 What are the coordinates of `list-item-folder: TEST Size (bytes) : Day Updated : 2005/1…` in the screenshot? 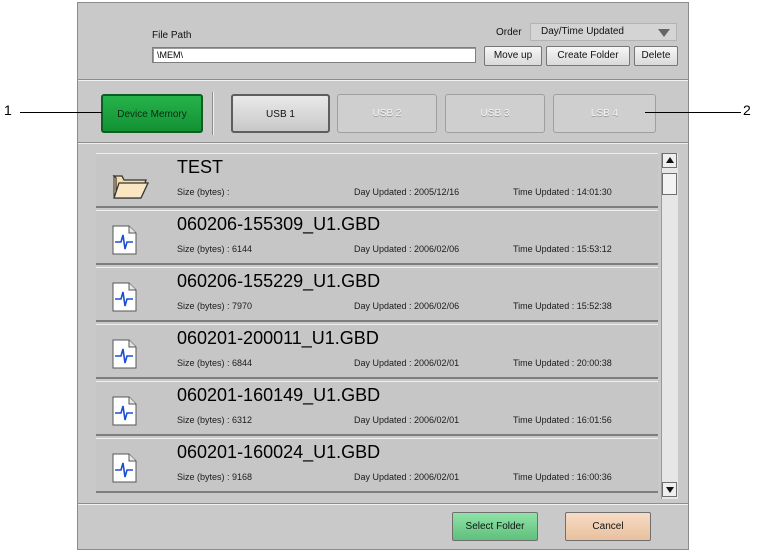 It's located at (377, 180).